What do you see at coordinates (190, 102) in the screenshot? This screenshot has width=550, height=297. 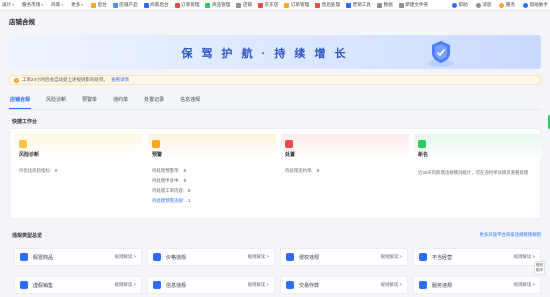 I see `tab-5: 信息违规` at bounding box center [190, 102].